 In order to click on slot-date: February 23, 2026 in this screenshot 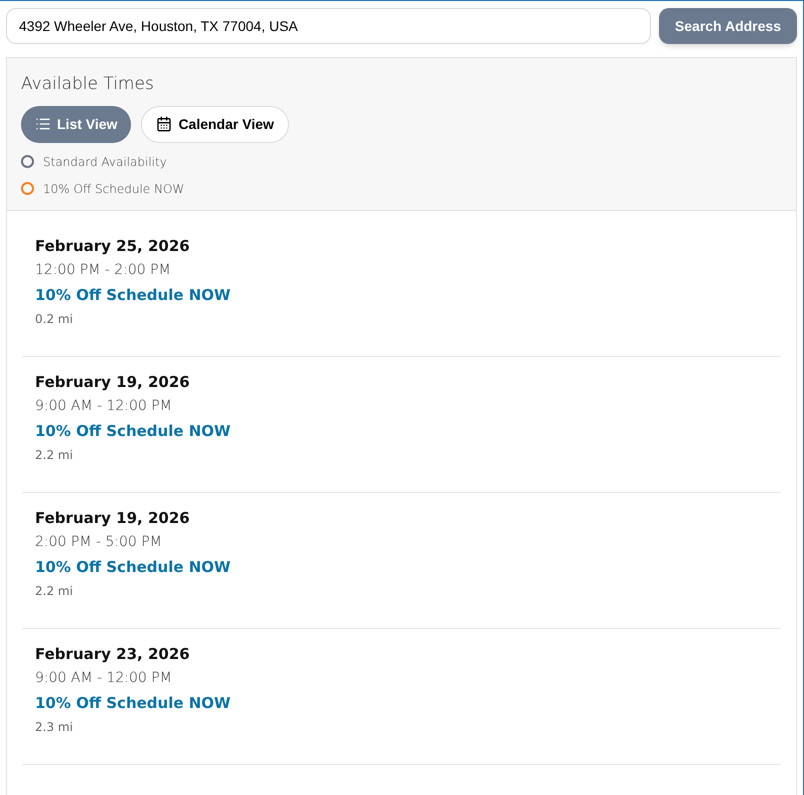, I will do `click(113, 654)`.